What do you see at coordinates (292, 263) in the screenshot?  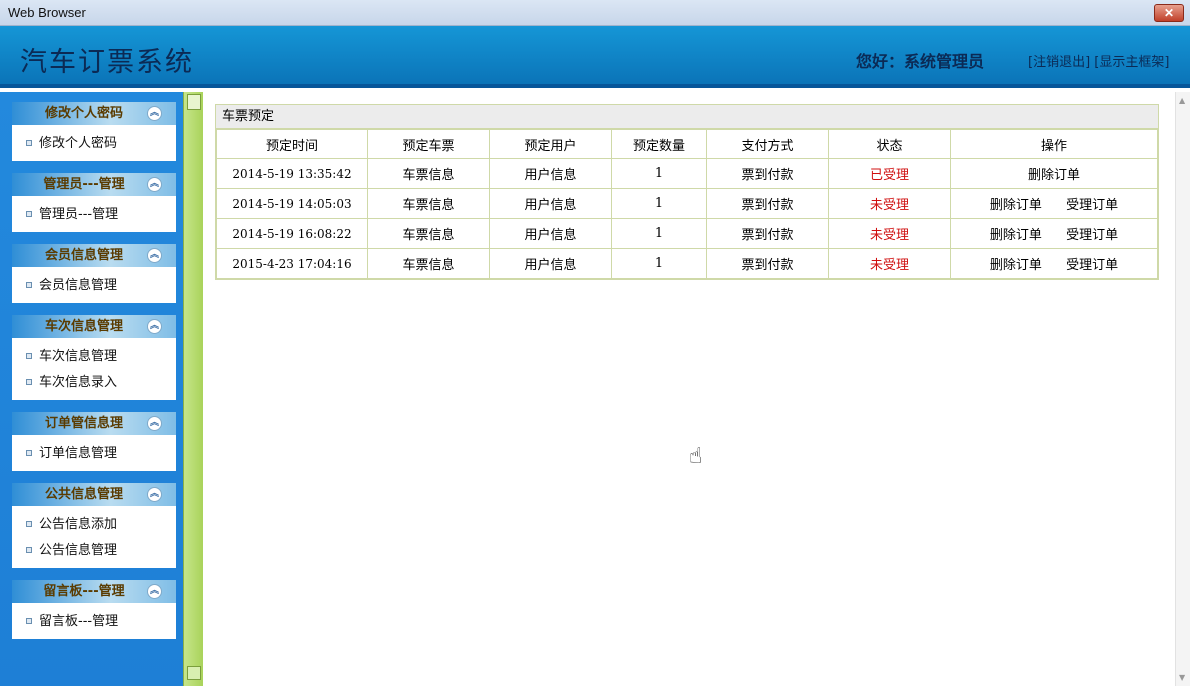 I see `booking-time: 2015-4-23 17:04:16` at bounding box center [292, 263].